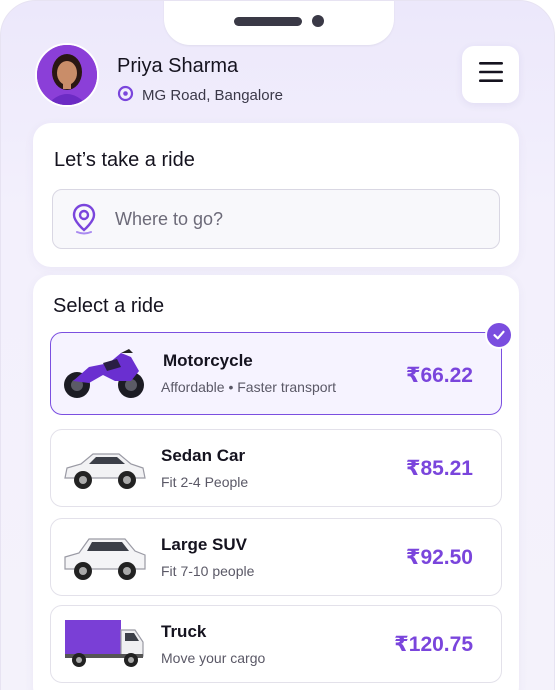 The height and width of the screenshot is (690, 555). I want to click on hamburger-icon, so click(491, 74).